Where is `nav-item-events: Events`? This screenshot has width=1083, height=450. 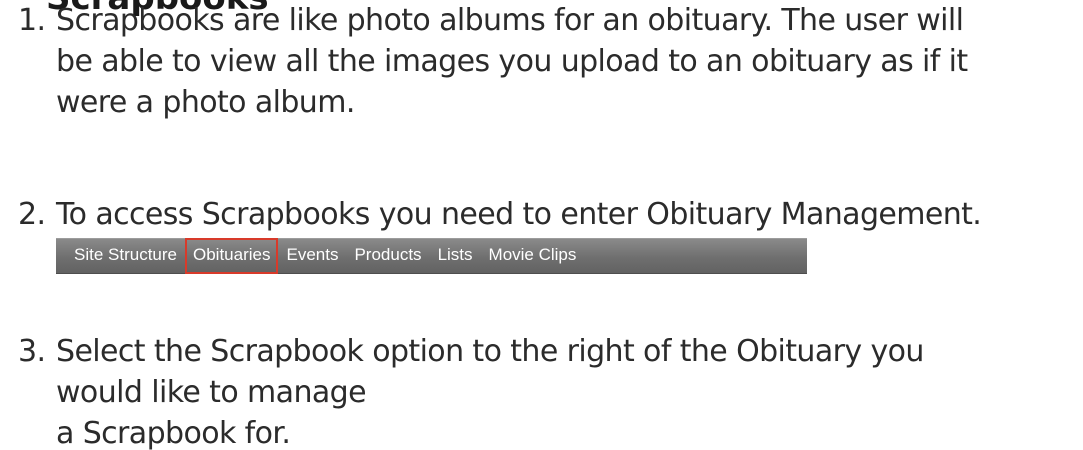
nav-item-events: Events is located at coordinates (312, 256).